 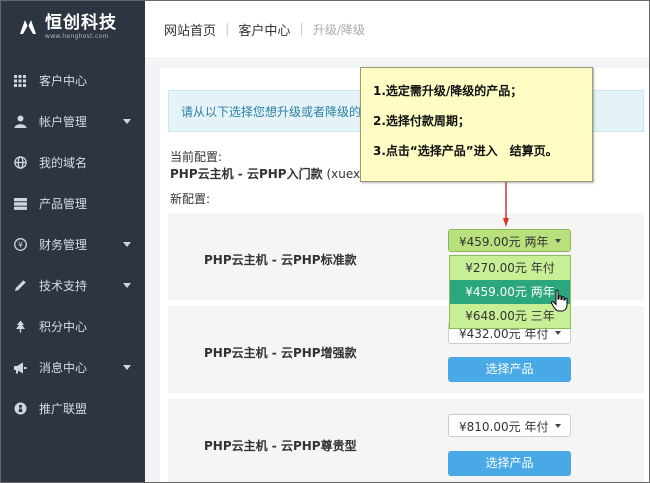 I want to click on sidebar-item-label: 技术支持, so click(x=63, y=286).